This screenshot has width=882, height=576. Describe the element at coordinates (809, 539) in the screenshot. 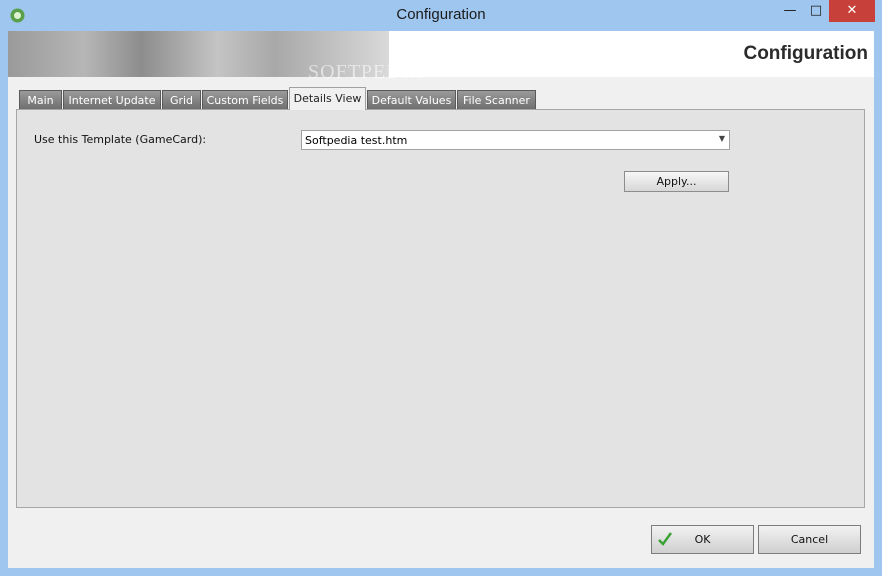

I see `cancel-button: Cancel` at that location.